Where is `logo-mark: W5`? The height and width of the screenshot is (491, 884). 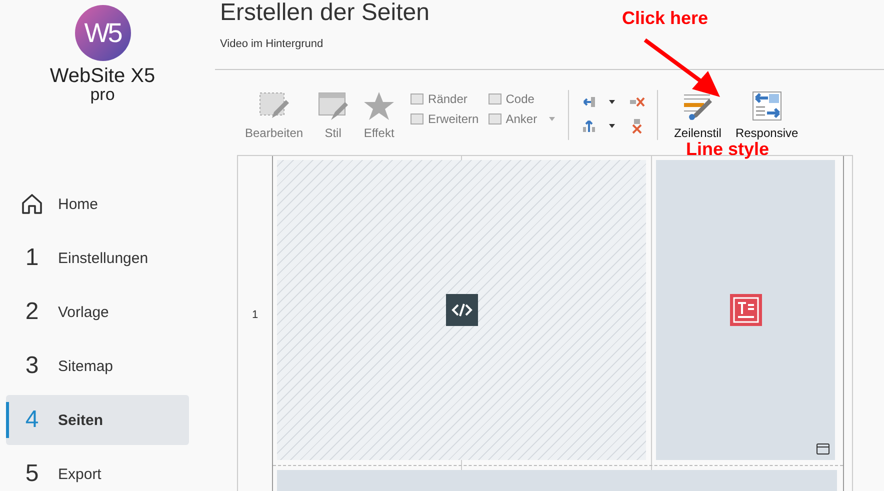 logo-mark: W5 is located at coordinates (102, 33).